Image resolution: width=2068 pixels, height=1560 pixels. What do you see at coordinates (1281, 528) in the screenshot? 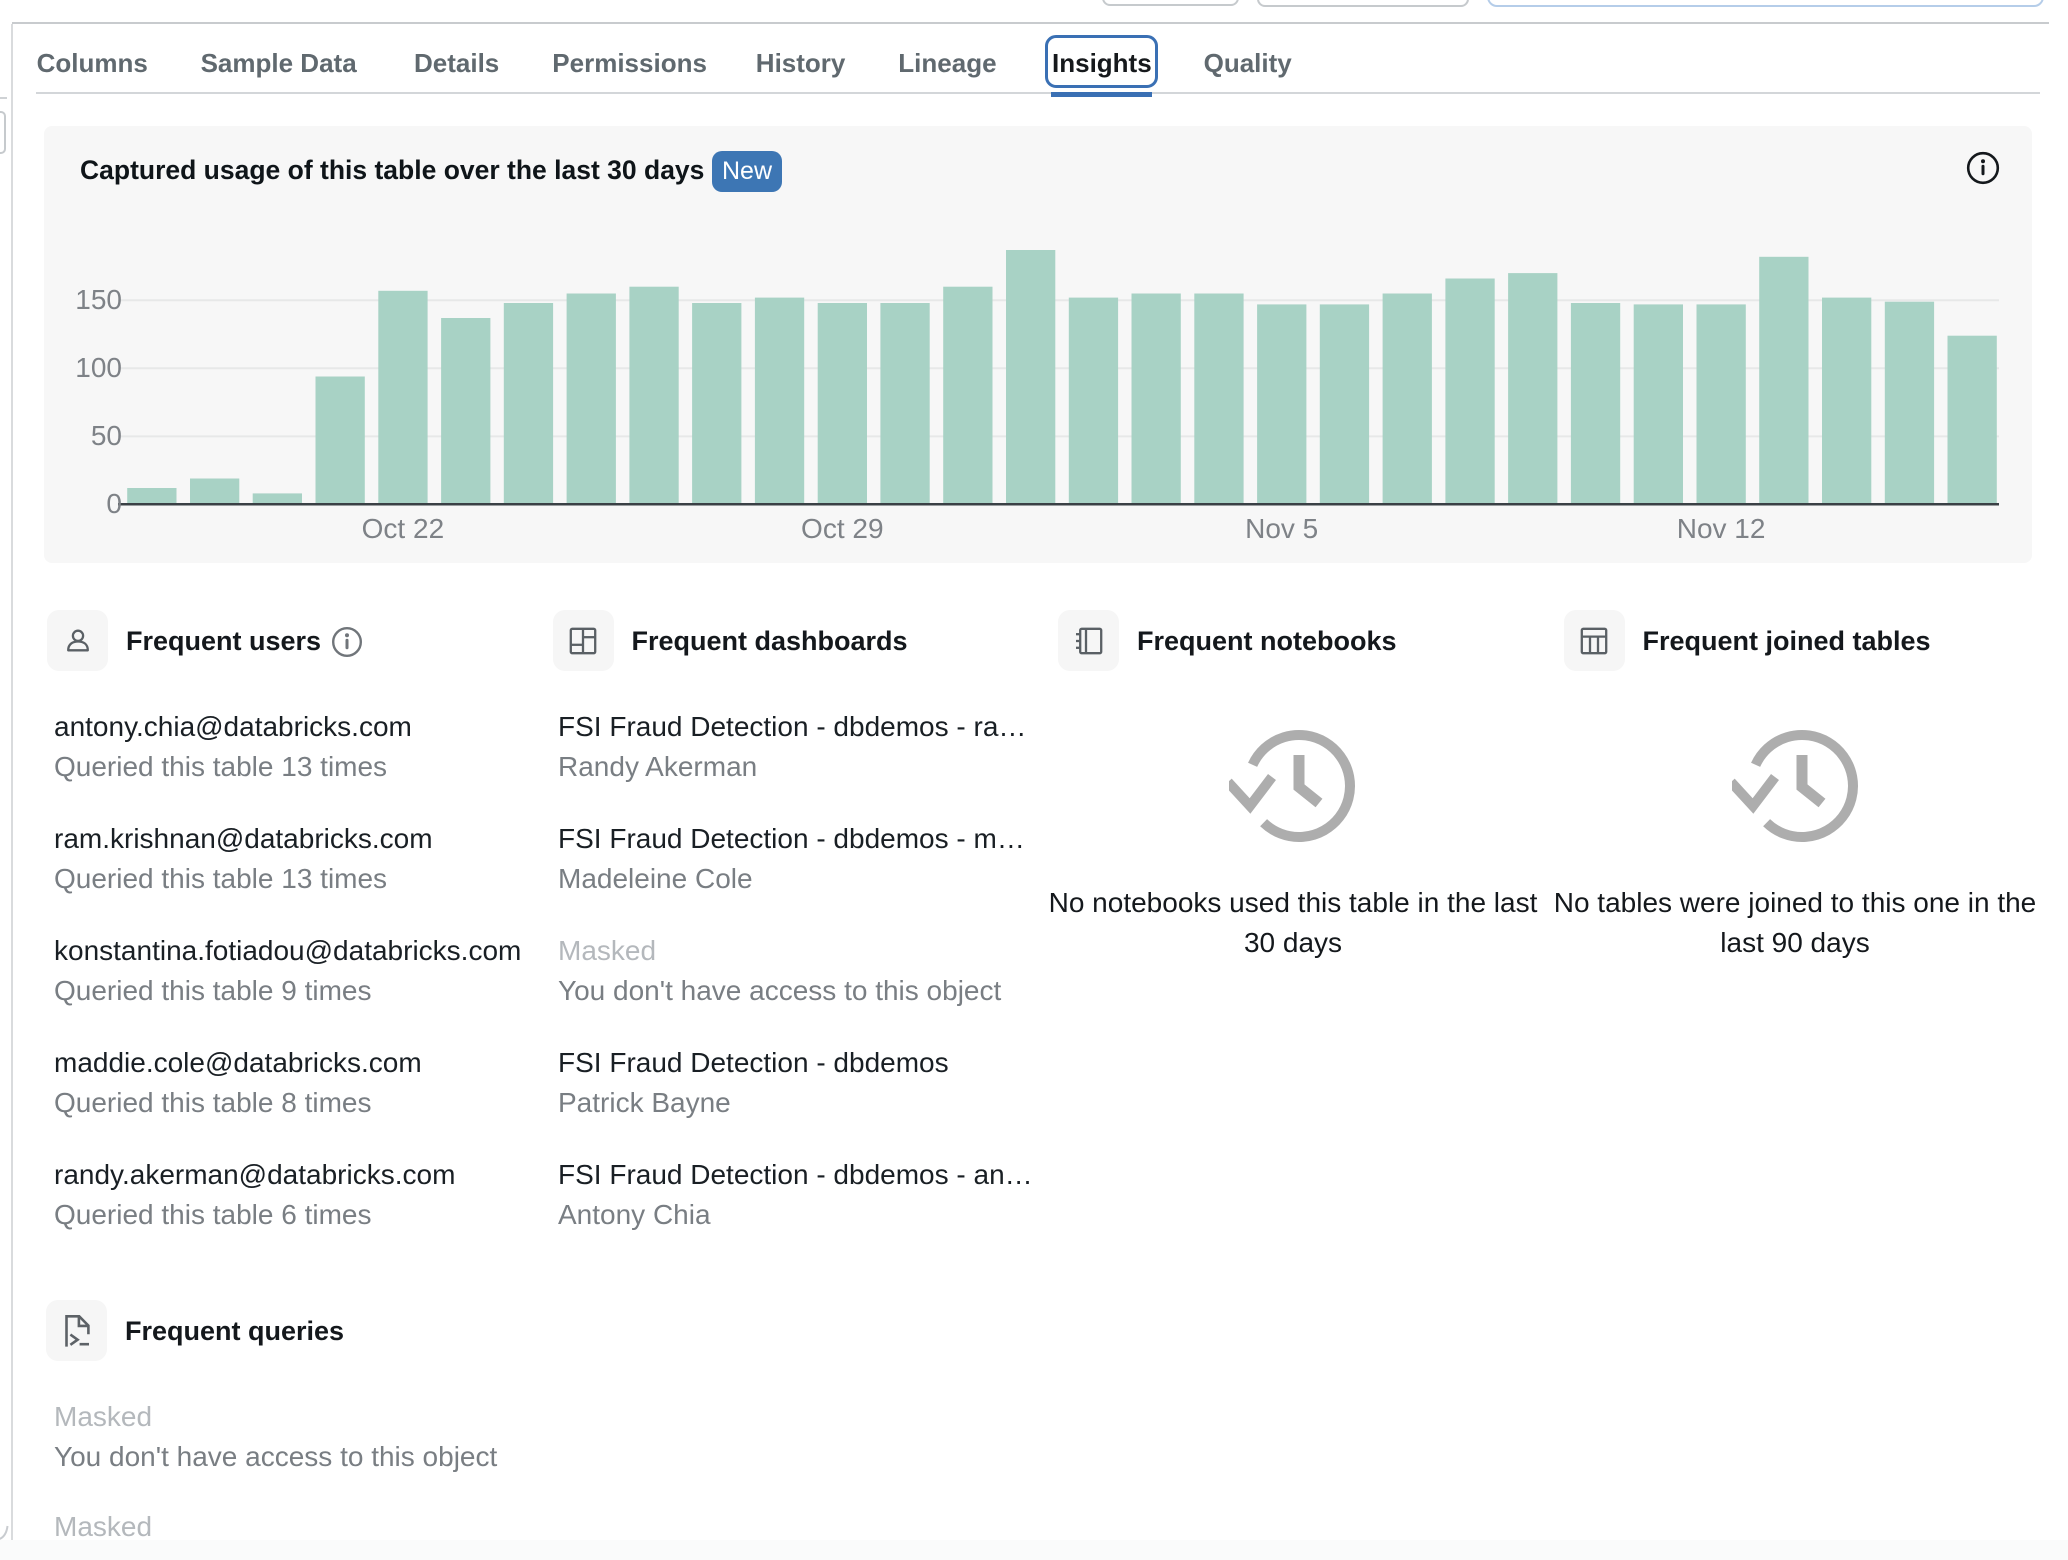
I see `svg-text: Nov 5` at bounding box center [1281, 528].